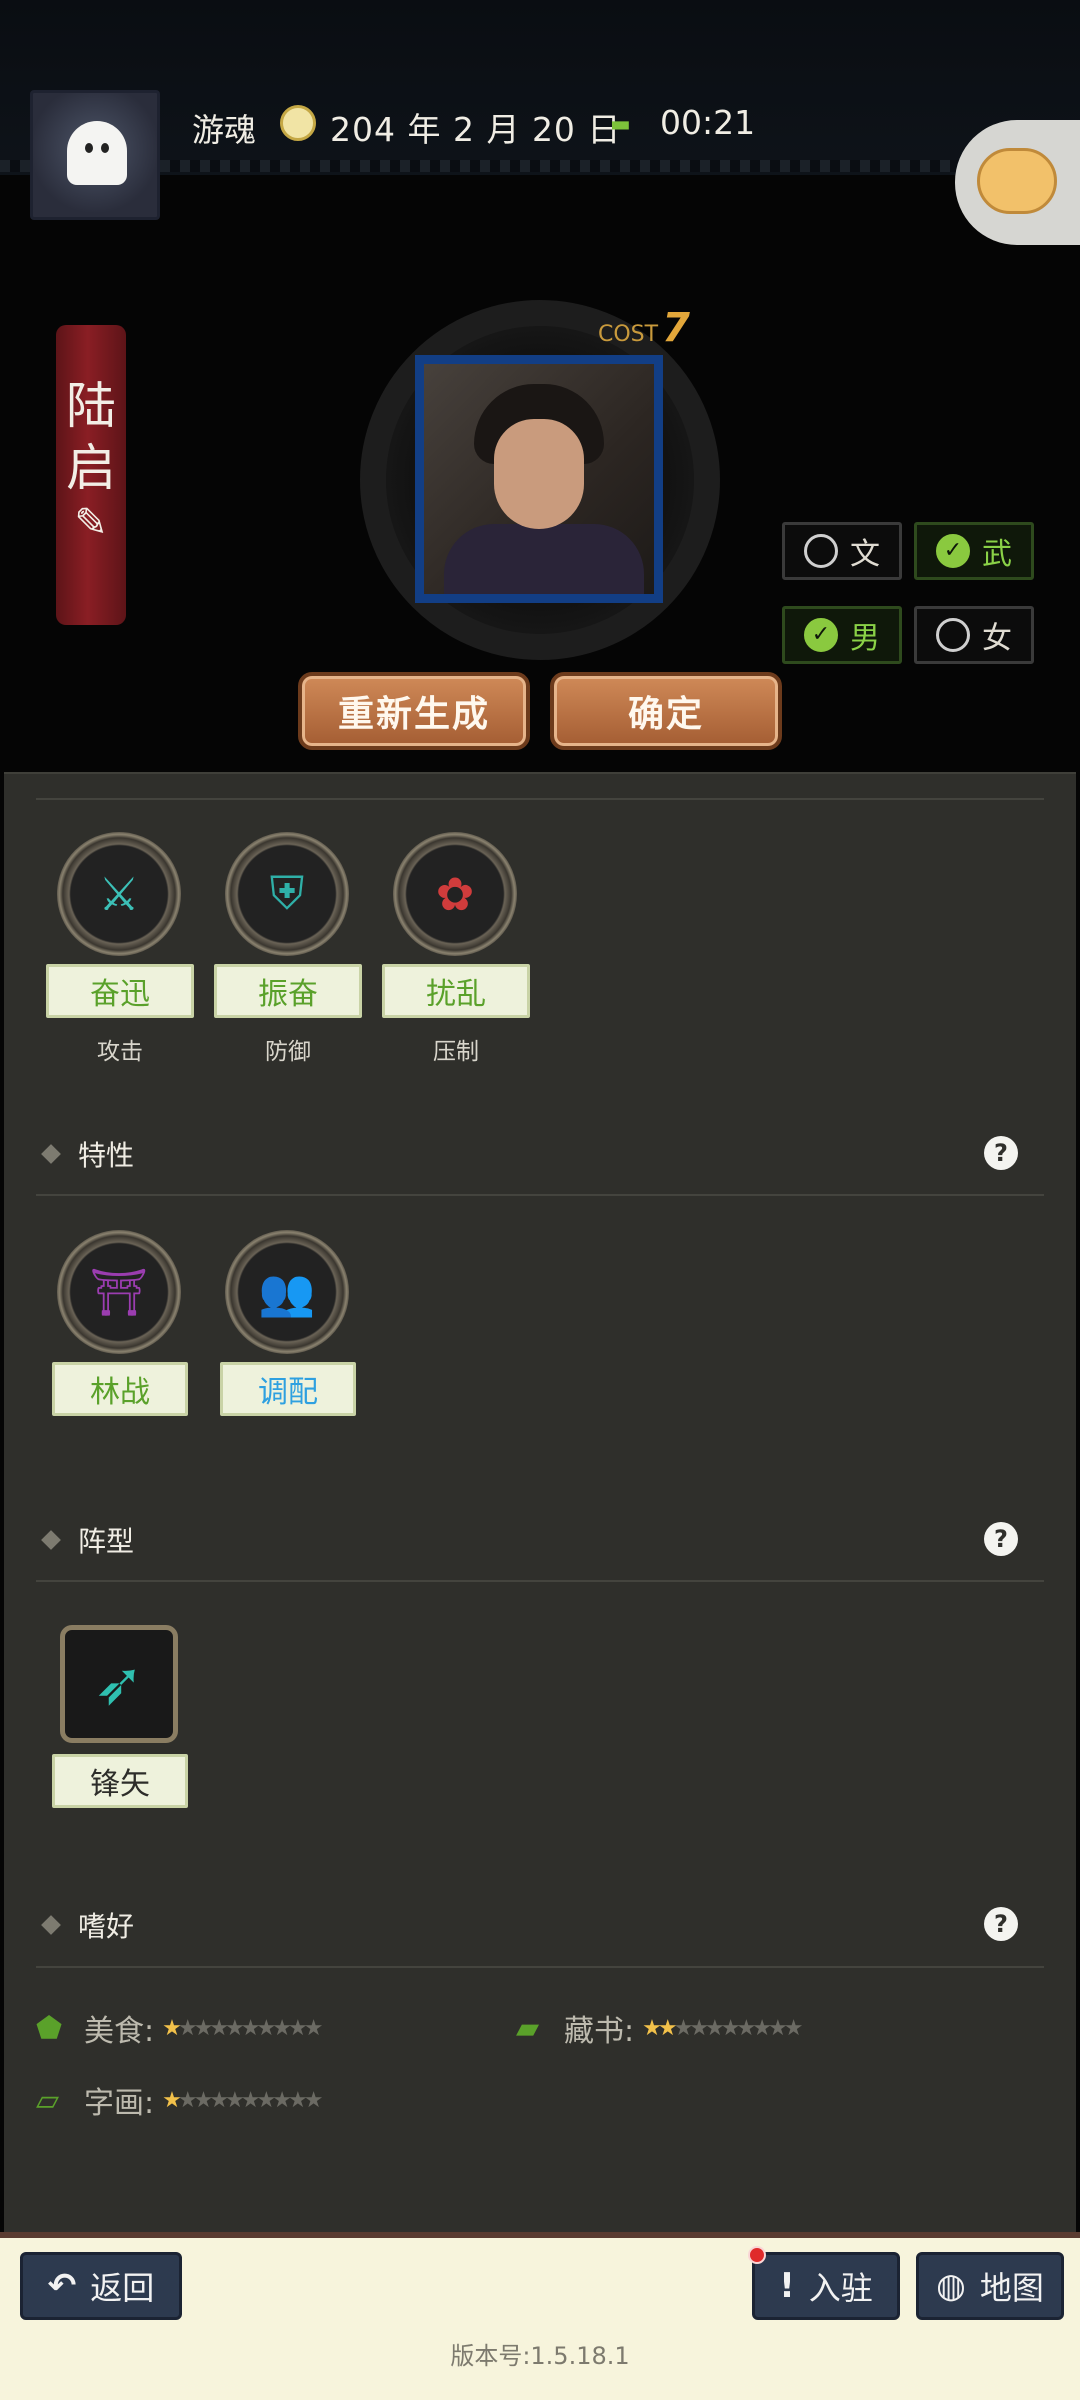 The width and height of the screenshot is (1080, 2400). What do you see at coordinates (951, 2286) in the screenshot?
I see `globe-icon: ◍` at bounding box center [951, 2286].